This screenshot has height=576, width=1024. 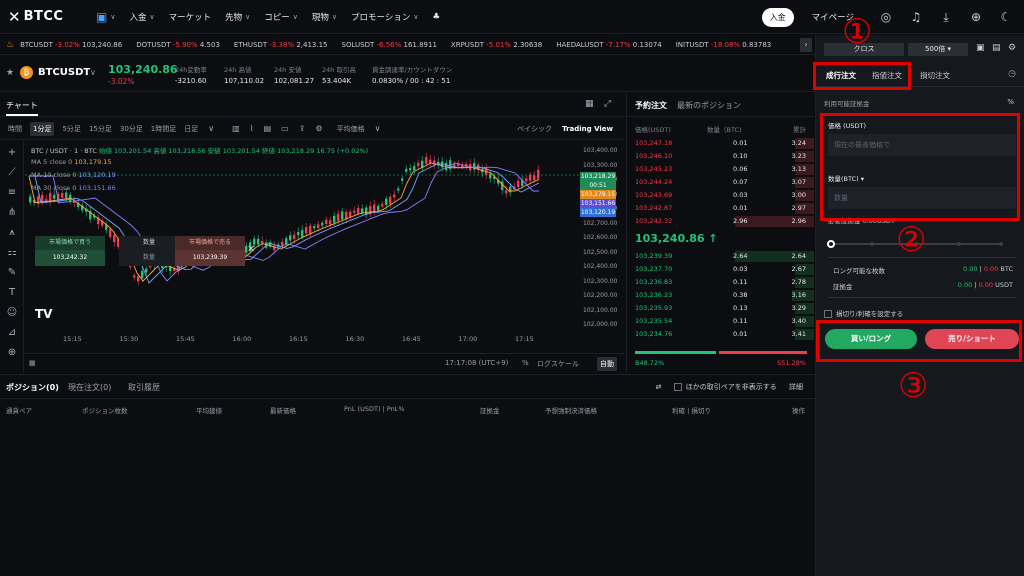 I want to click on download-icon: ⤓, so click(x=946, y=17).